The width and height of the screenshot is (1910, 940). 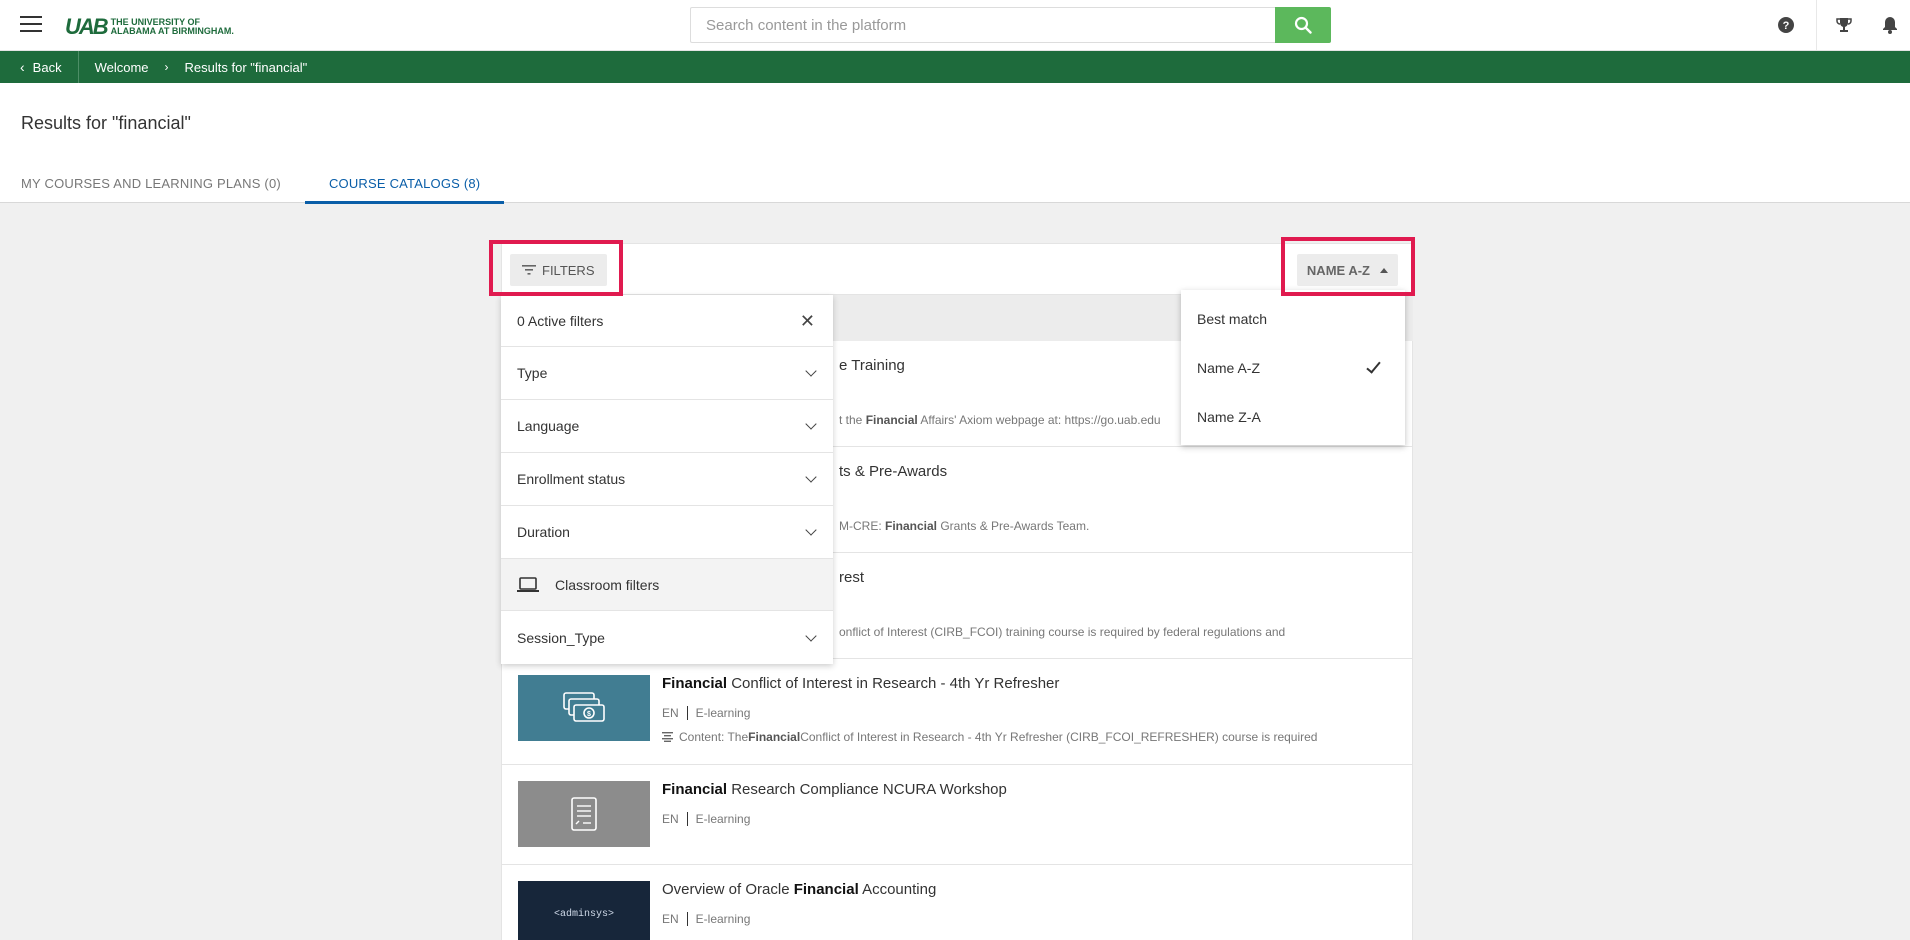 I want to click on laptop-icon, so click(x=528, y=584).